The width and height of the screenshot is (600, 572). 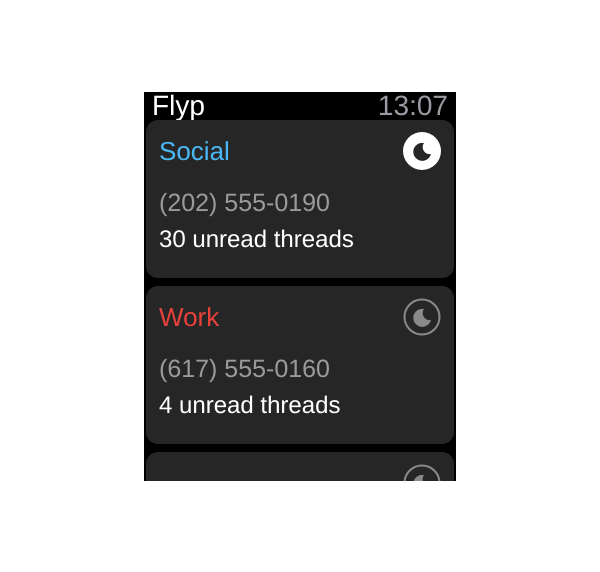 What do you see at coordinates (189, 317) in the screenshot?
I see `account-name: Work` at bounding box center [189, 317].